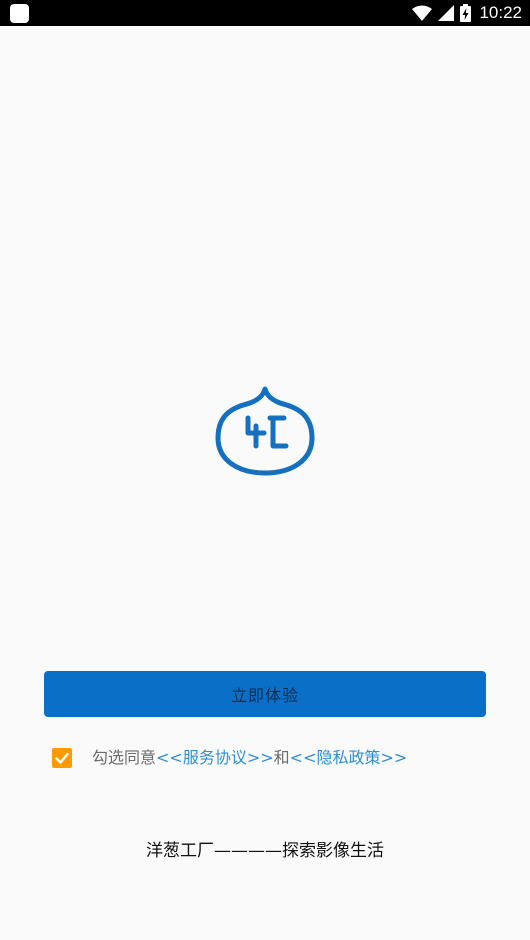  What do you see at coordinates (281, 757) in the screenshot?
I see `agreement-and: 和` at bounding box center [281, 757].